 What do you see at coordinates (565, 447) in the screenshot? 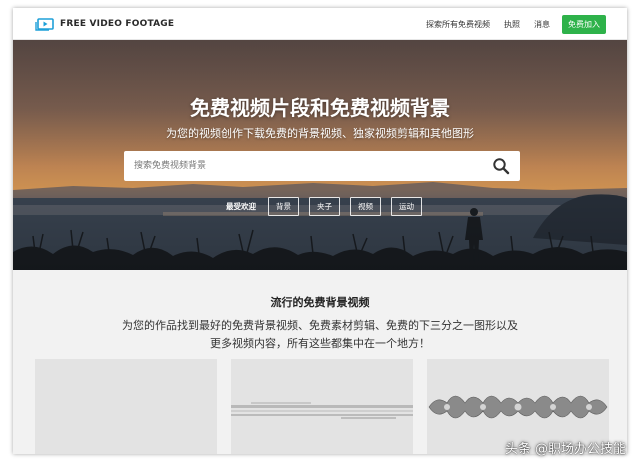
I see `watermark-text: 头条 @职场办公技能` at bounding box center [565, 447].